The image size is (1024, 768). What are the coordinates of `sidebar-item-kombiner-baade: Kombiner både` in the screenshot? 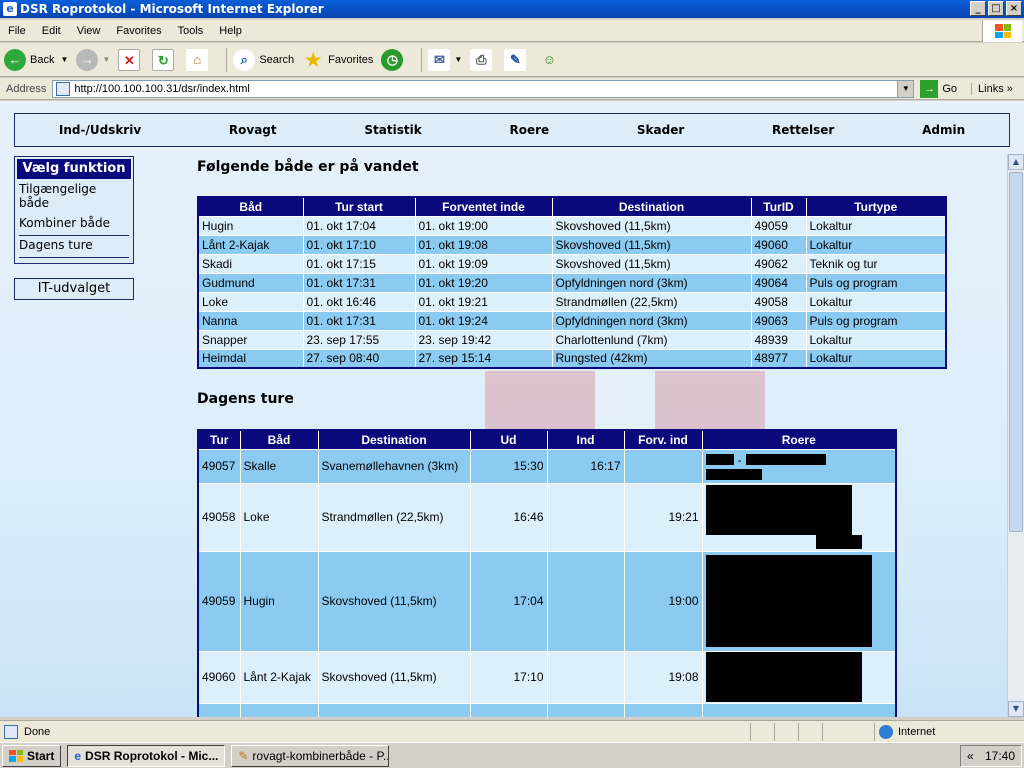 It's located at (74, 223).